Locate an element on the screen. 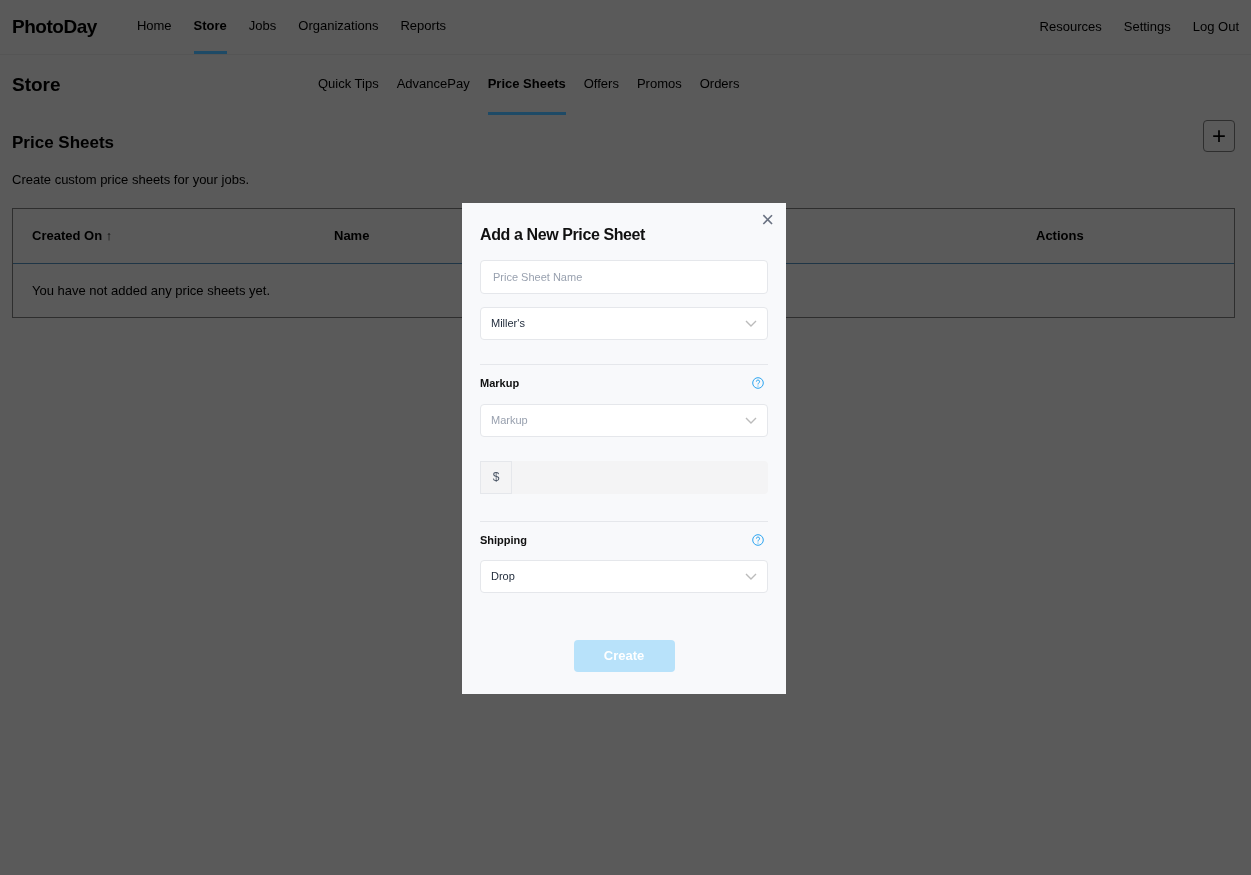 Image resolution: width=1251 pixels, height=875 pixels. column-header: Created On ↑ is located at coordinates (183, 236).